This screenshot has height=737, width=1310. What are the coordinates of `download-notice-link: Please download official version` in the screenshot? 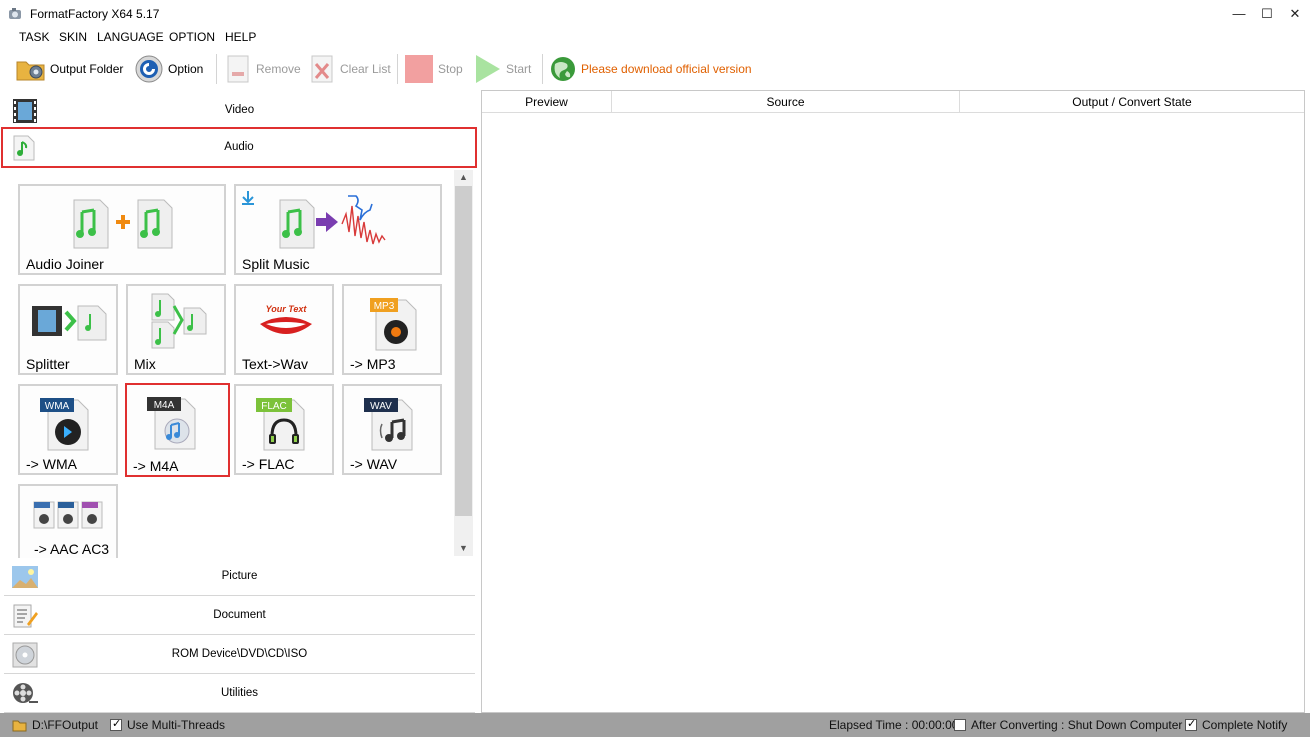 It's located at (650, 69).